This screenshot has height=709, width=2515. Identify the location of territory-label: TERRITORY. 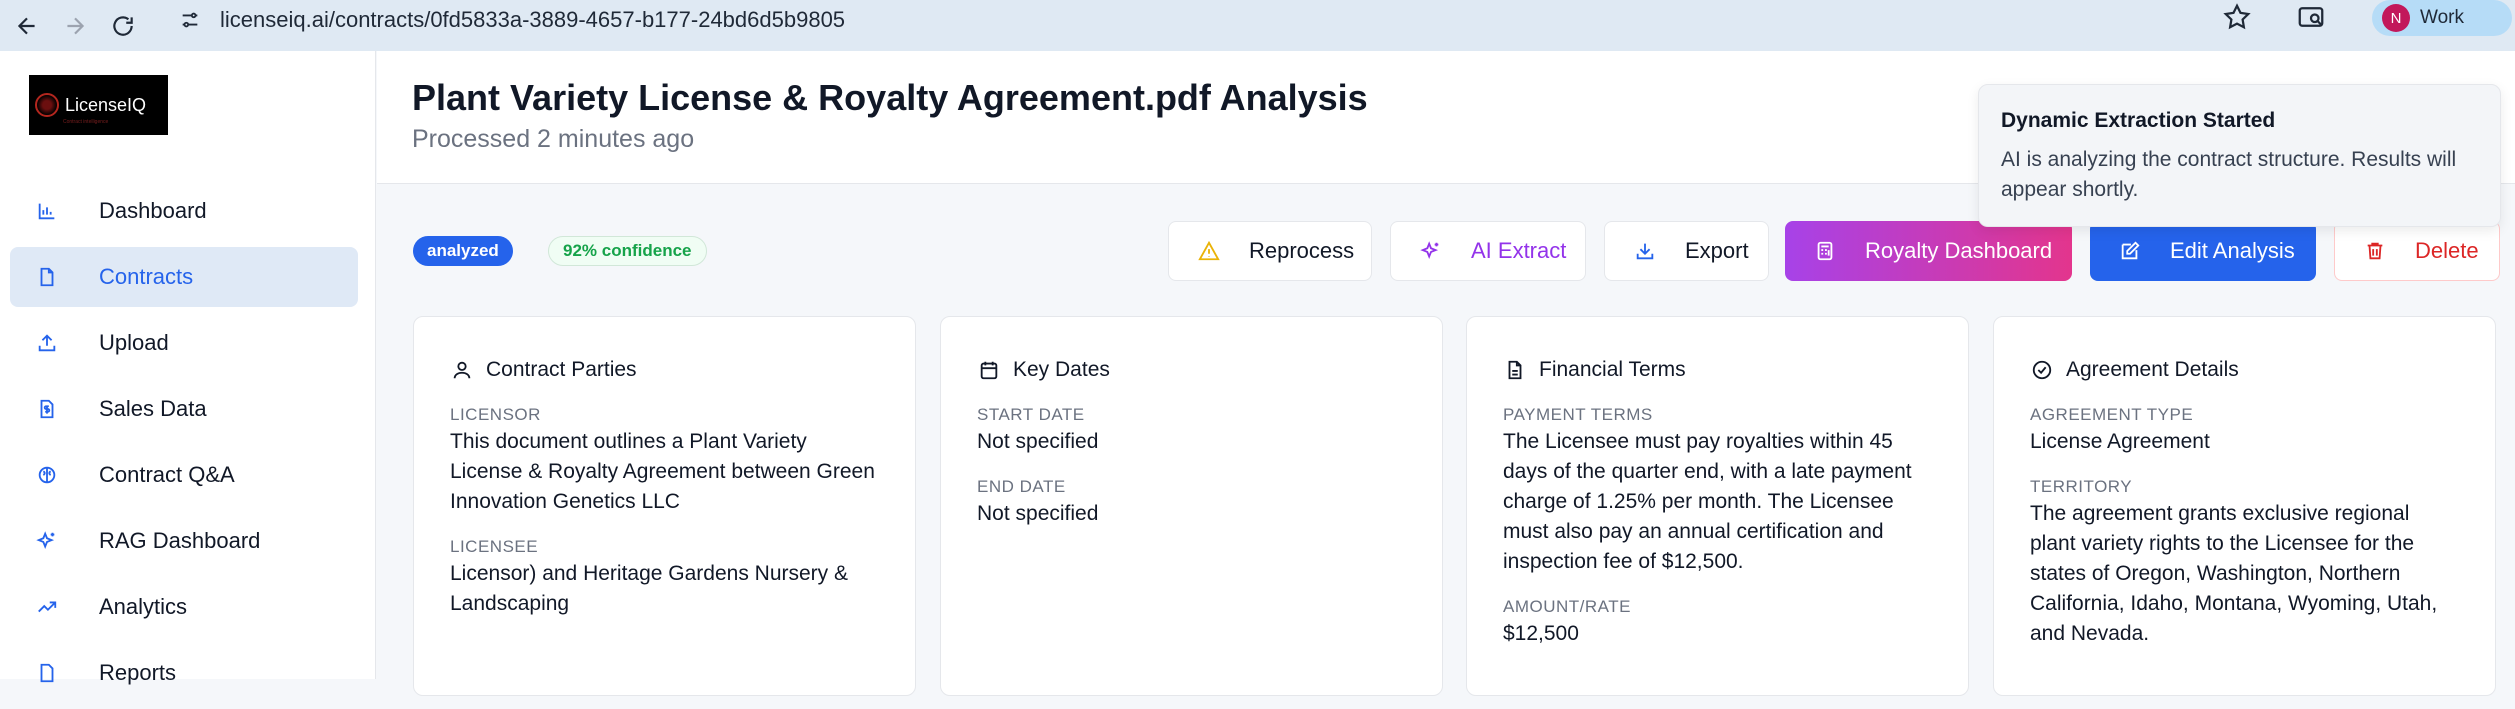
(2081, 486).